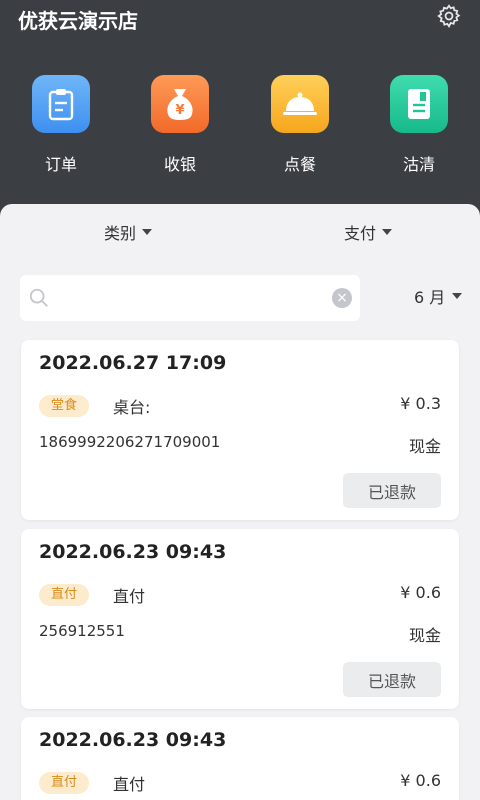 The height and width of the screenshot is (800, 480). What do you see at coordinates (179, 164) in the screenshot?
I see `quick-action-label: 收银` at bounding box center [179, 164].